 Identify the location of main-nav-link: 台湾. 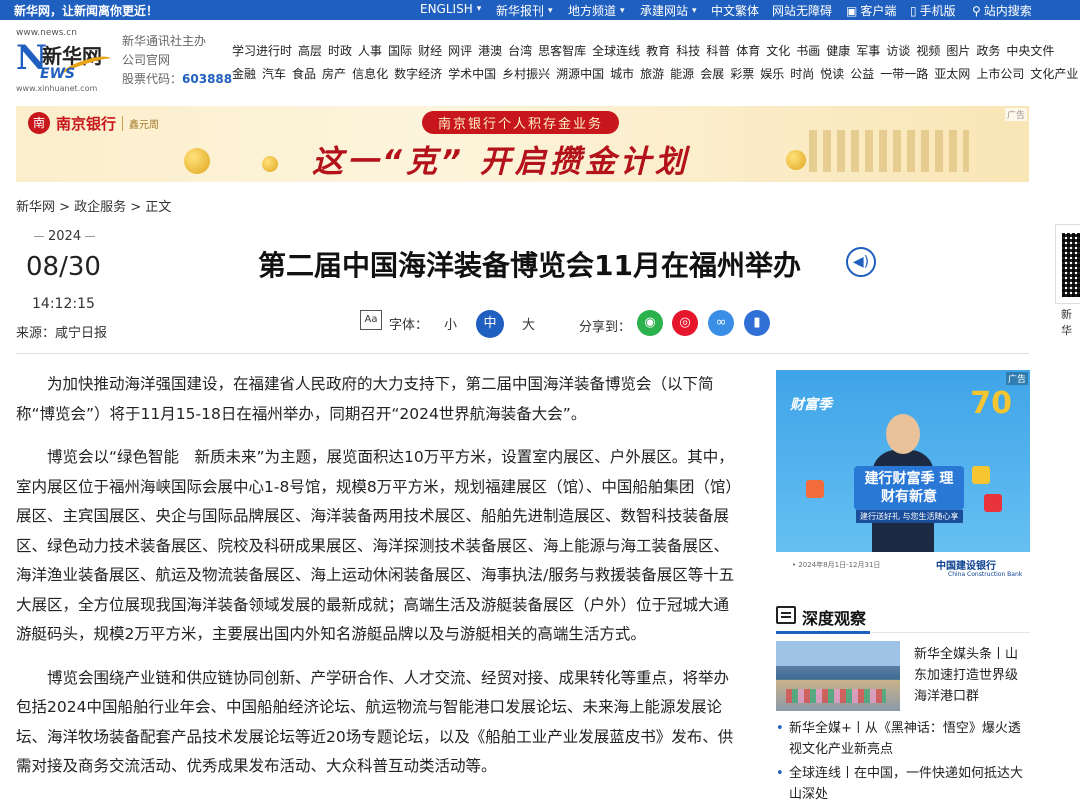
(520, 51).